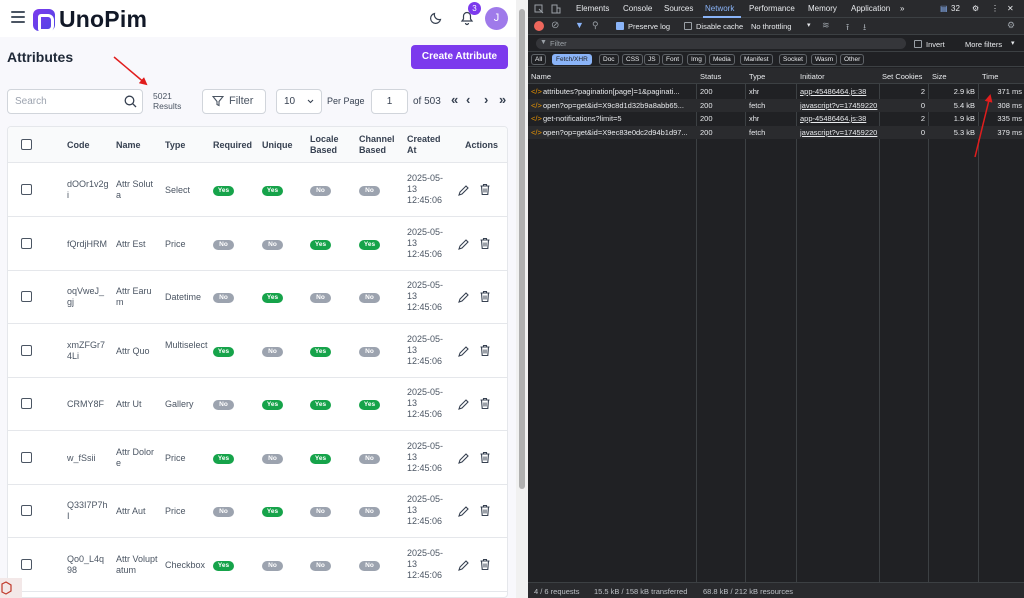  What do you see at coordinates (553, 107) in the screenshot?
I see `annotation-arrows` at bounding box center [553, 107].